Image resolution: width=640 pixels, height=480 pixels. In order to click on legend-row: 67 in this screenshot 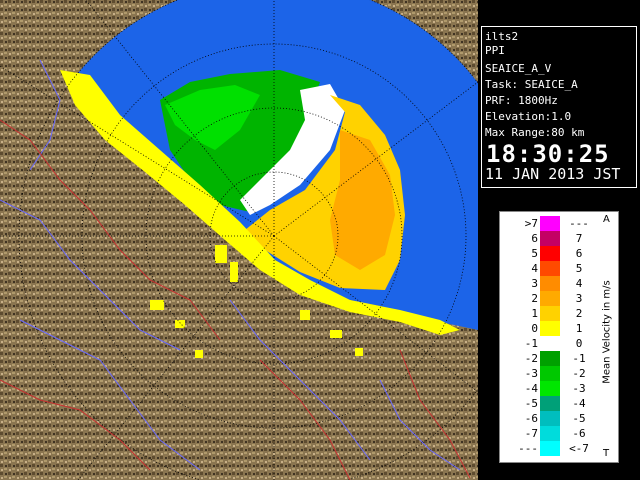, I will do `click(541, 238)`.